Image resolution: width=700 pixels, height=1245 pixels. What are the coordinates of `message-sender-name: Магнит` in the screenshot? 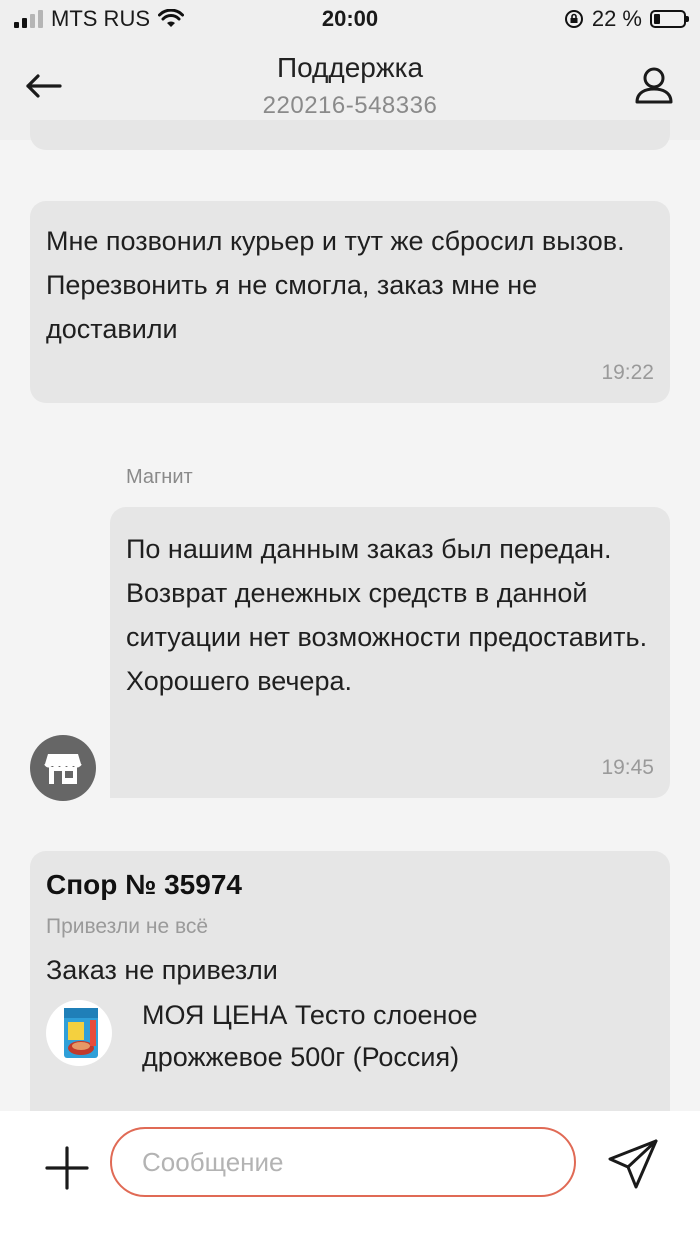 It's located at (159, 477).